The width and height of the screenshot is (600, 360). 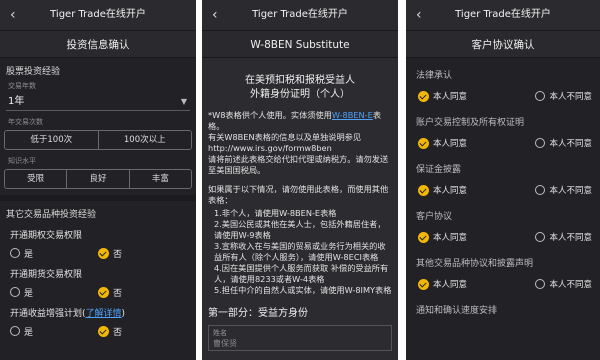 What do you see at coordinates (46, 236) in the screenshot?
I see `options-question: 开通期权交易权限` at bounding box center [46, 236].